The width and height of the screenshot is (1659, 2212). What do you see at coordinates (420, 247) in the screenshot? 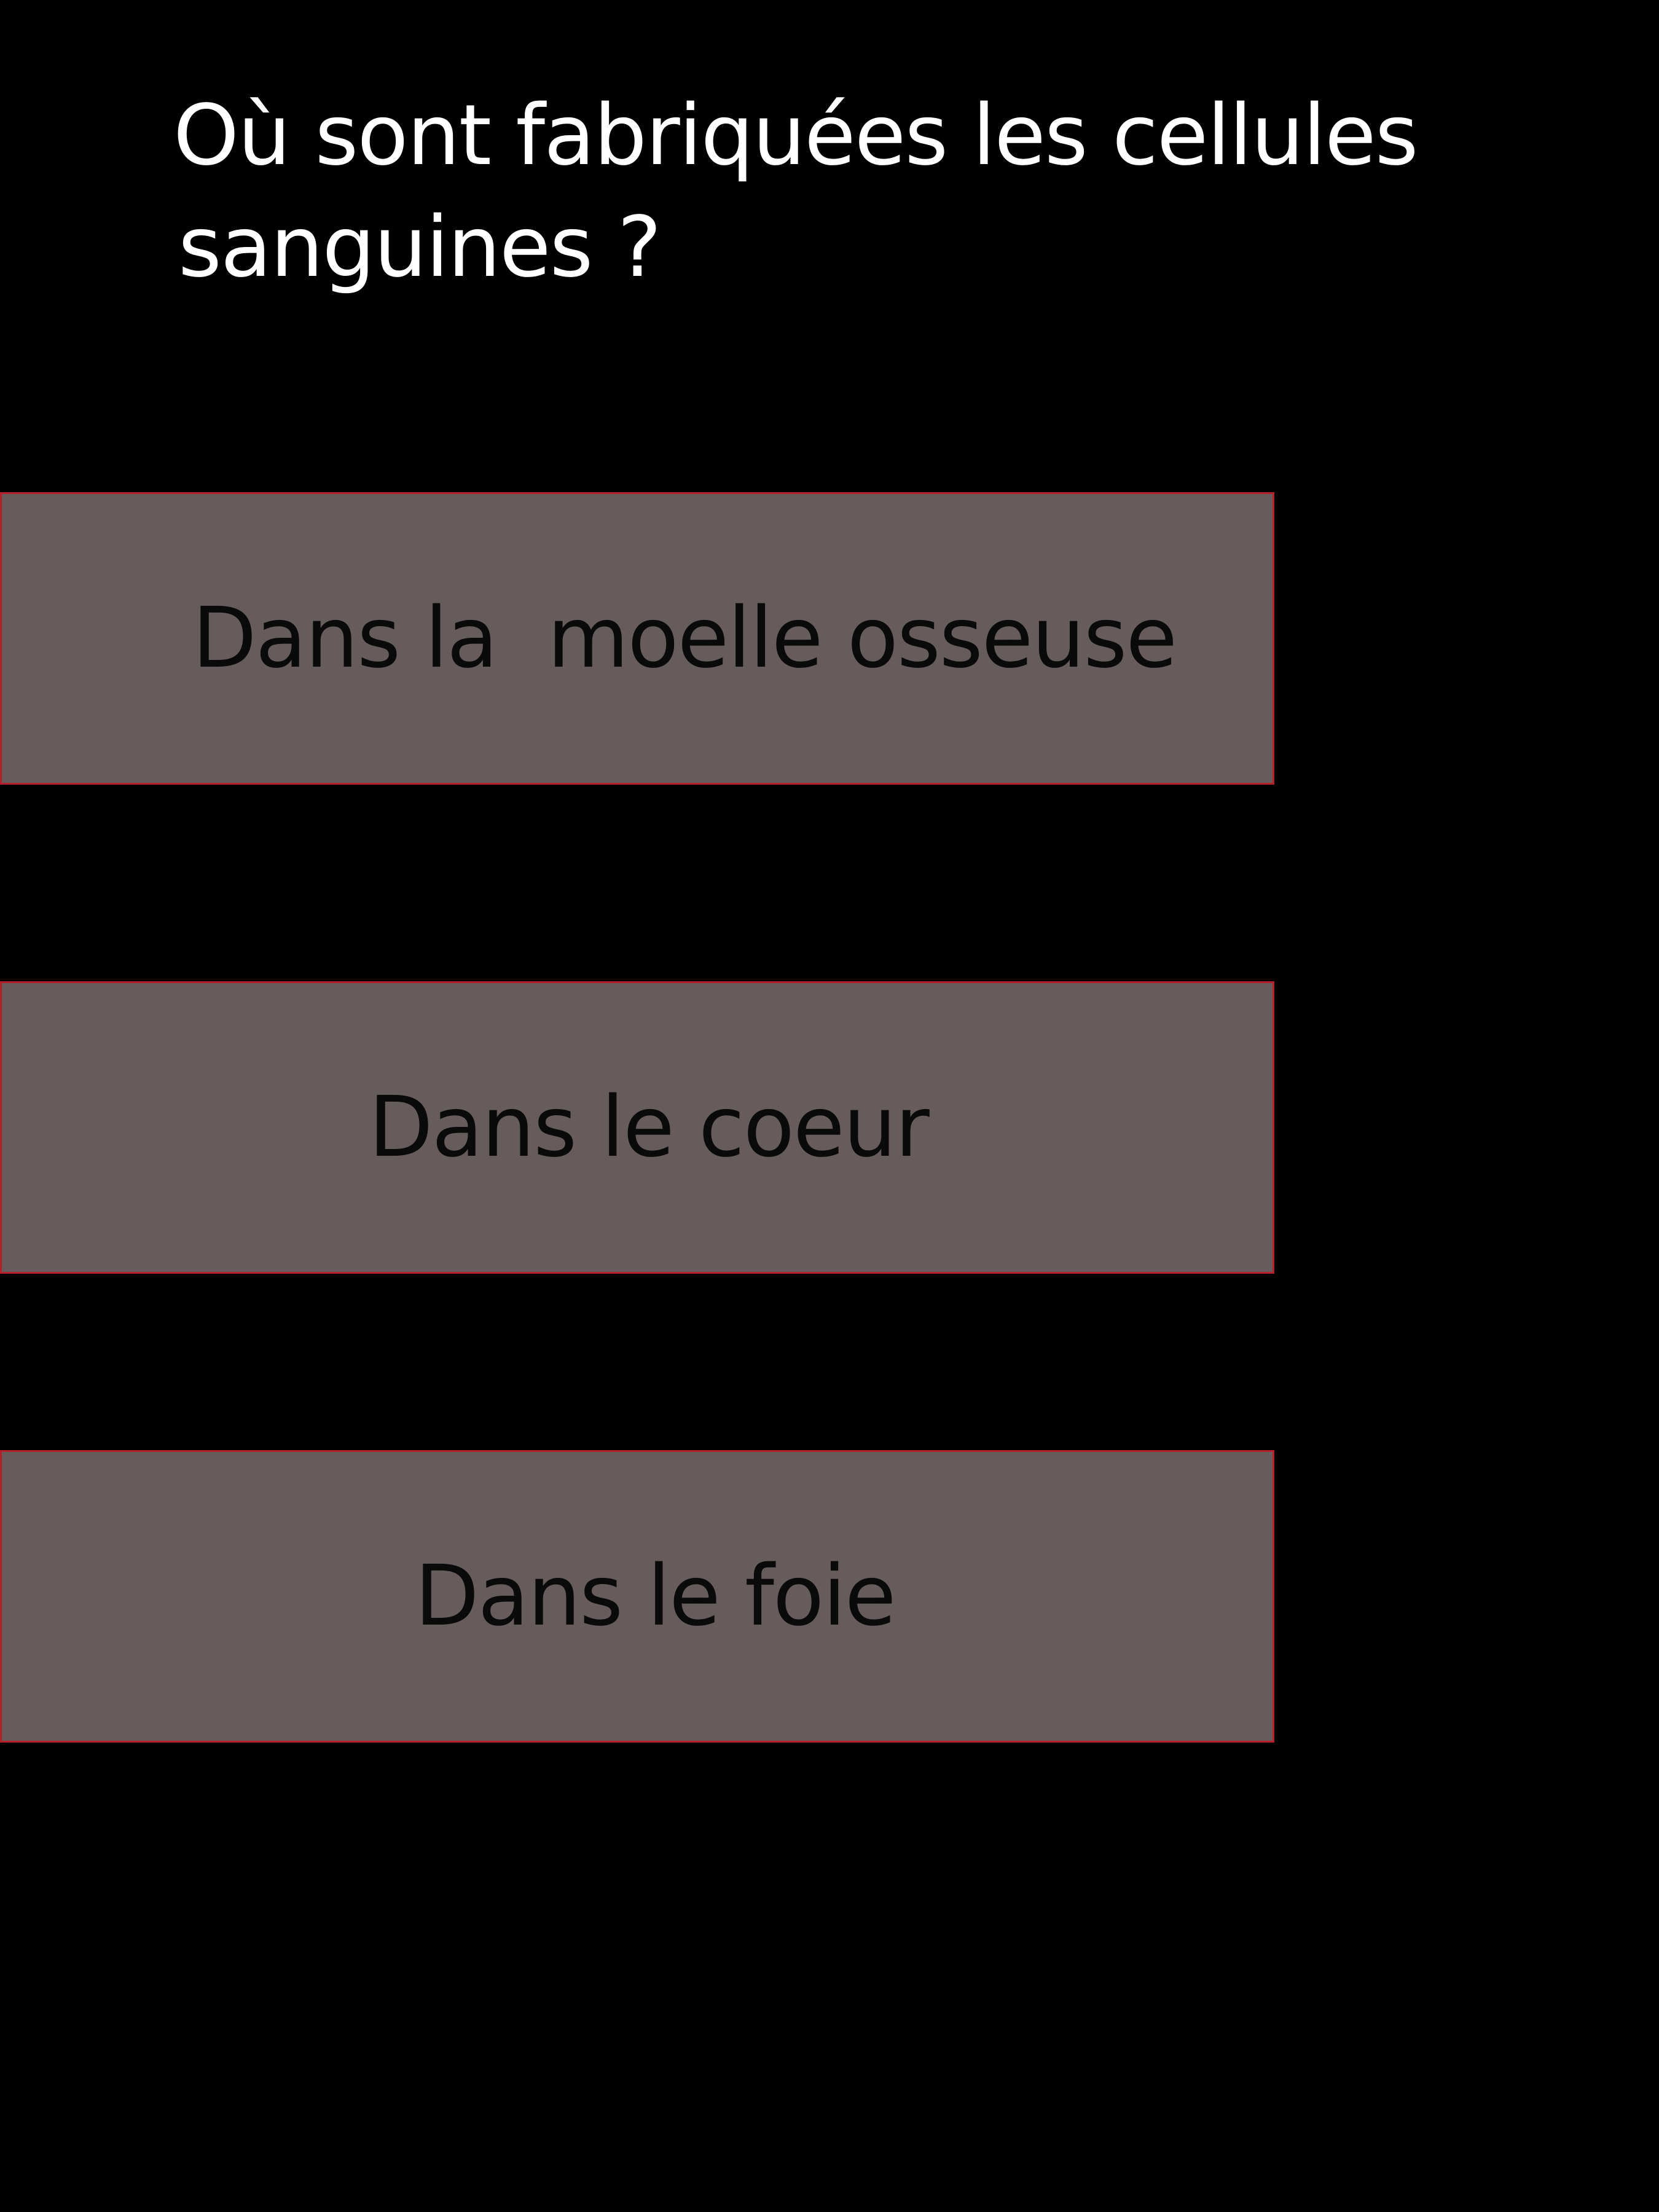
I see `question-line-2: sanguines ?` at bounding box center [420, 247].